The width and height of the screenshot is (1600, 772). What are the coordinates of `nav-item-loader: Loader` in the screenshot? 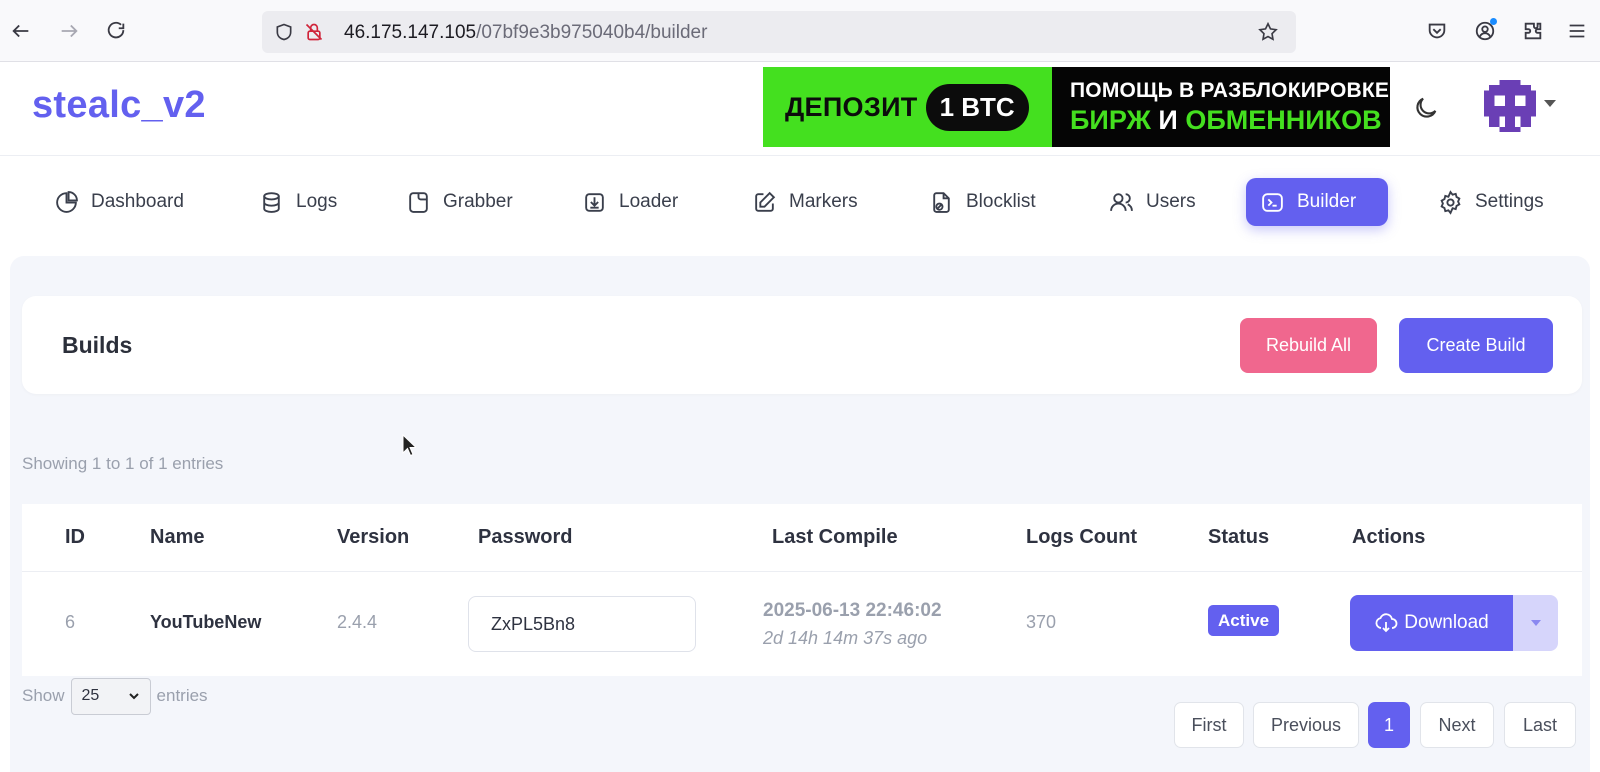 It's located at (630, 202).